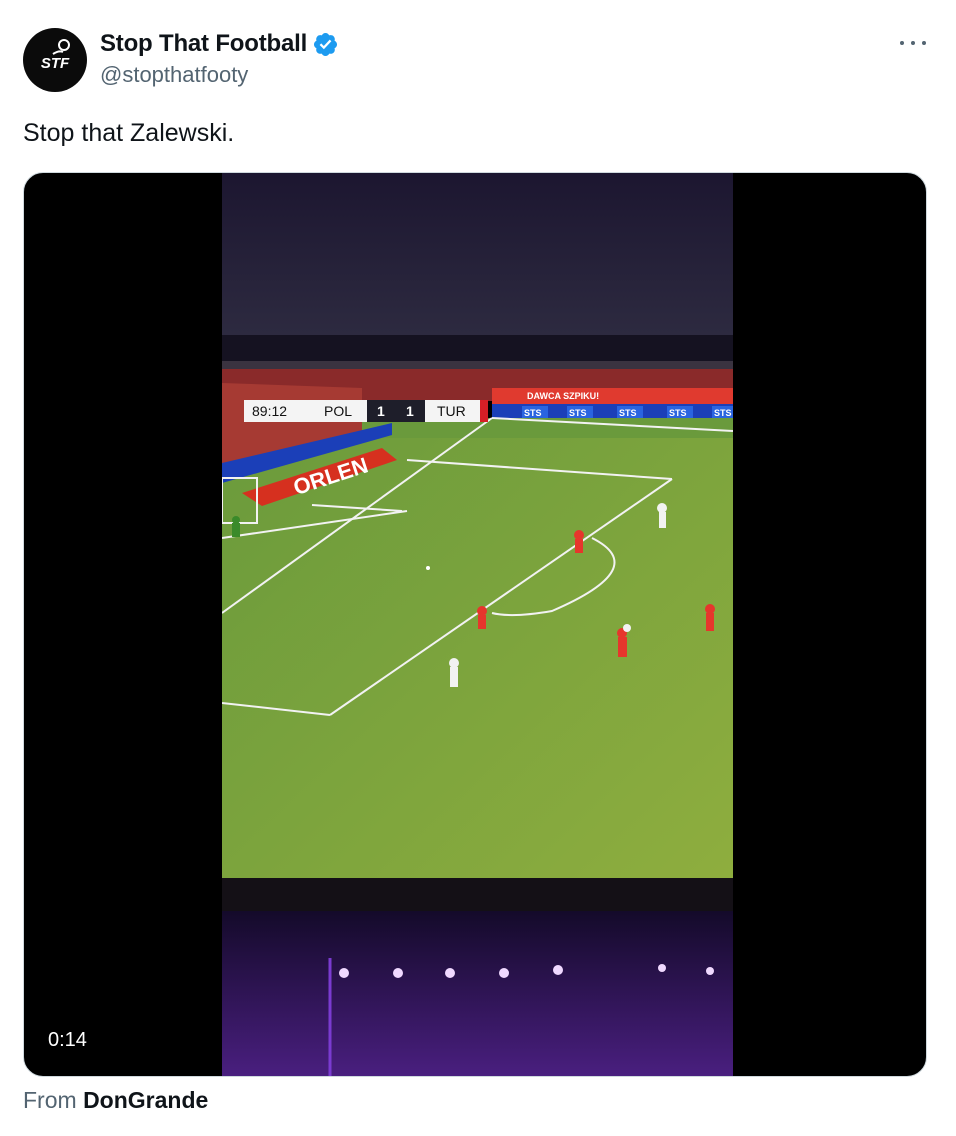  Describe the element at coordinates (338, 411) in the screenshot. I see `home-team: POL` at that location.